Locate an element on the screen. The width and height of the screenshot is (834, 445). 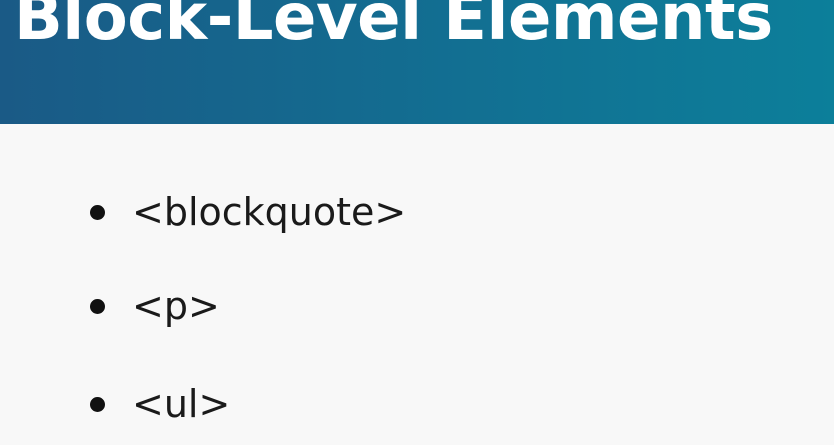
list-item-label: <p> is located at coordinates (176, 306).